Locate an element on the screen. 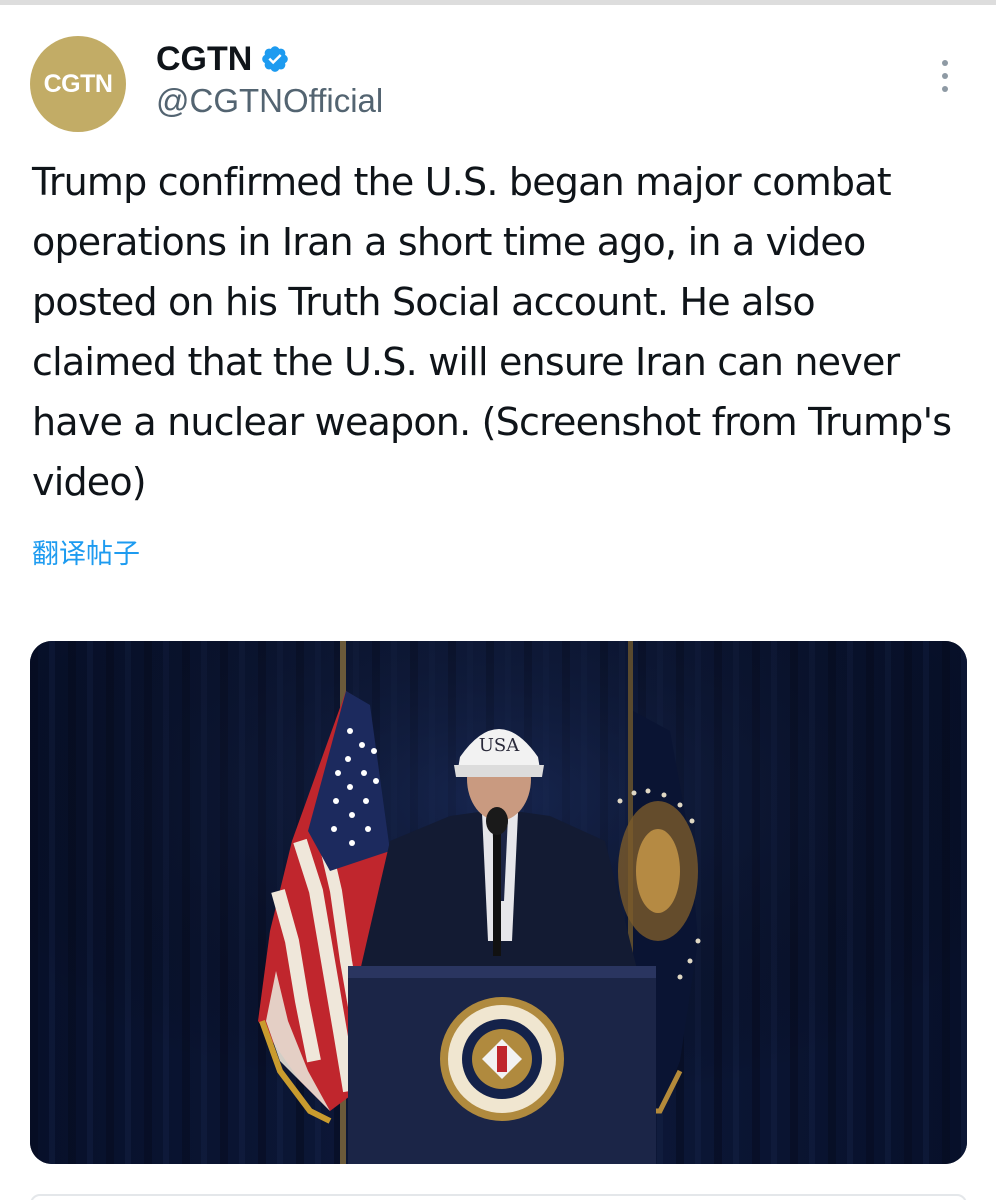  podium is located at coordinates (502, 1065).